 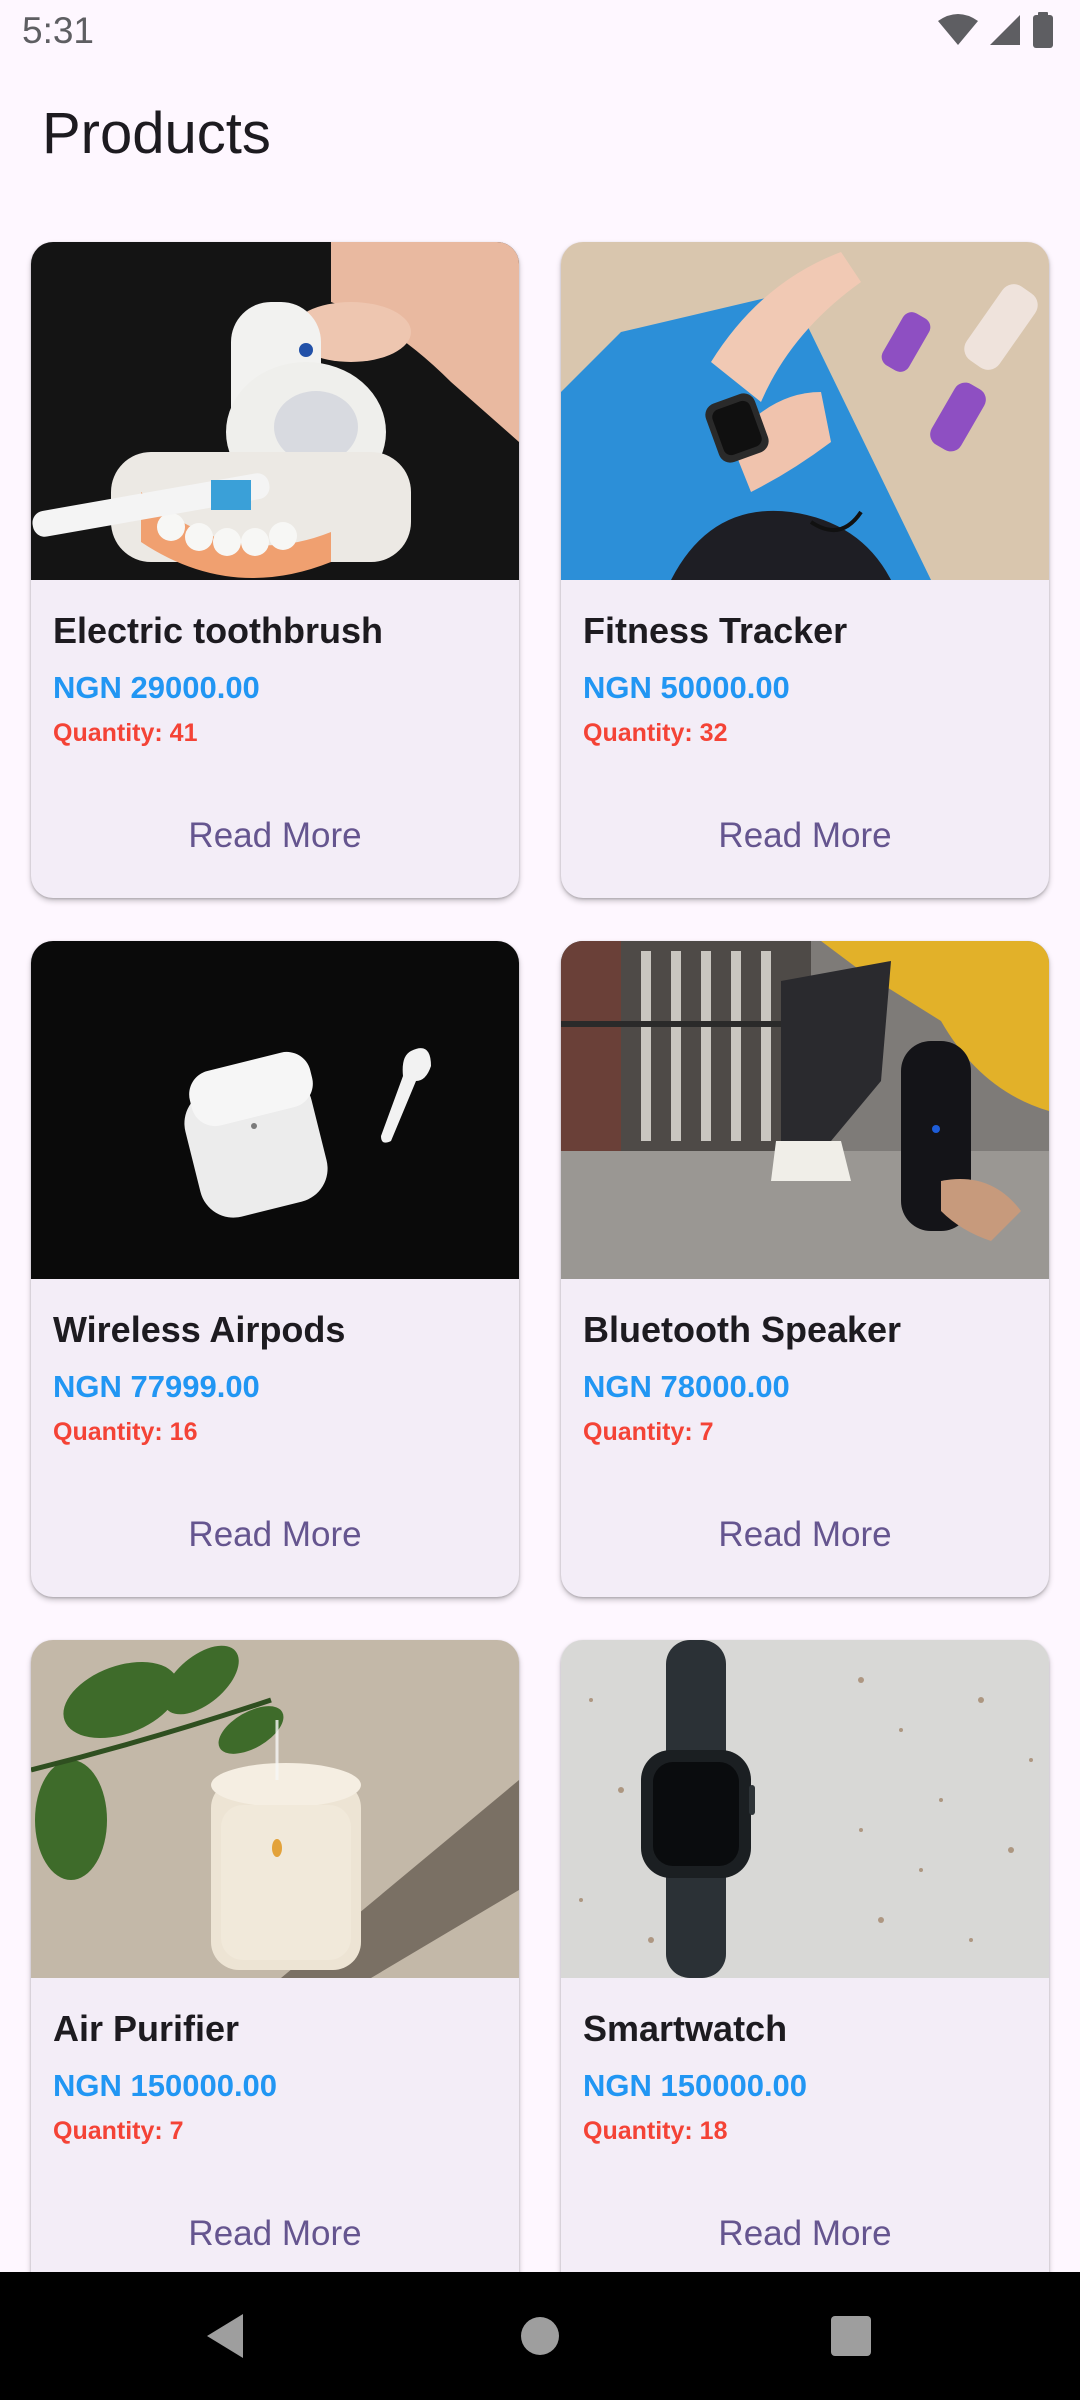 I want to click on product-name: Bluetooth Speaker, so click(x=742, y=1329).